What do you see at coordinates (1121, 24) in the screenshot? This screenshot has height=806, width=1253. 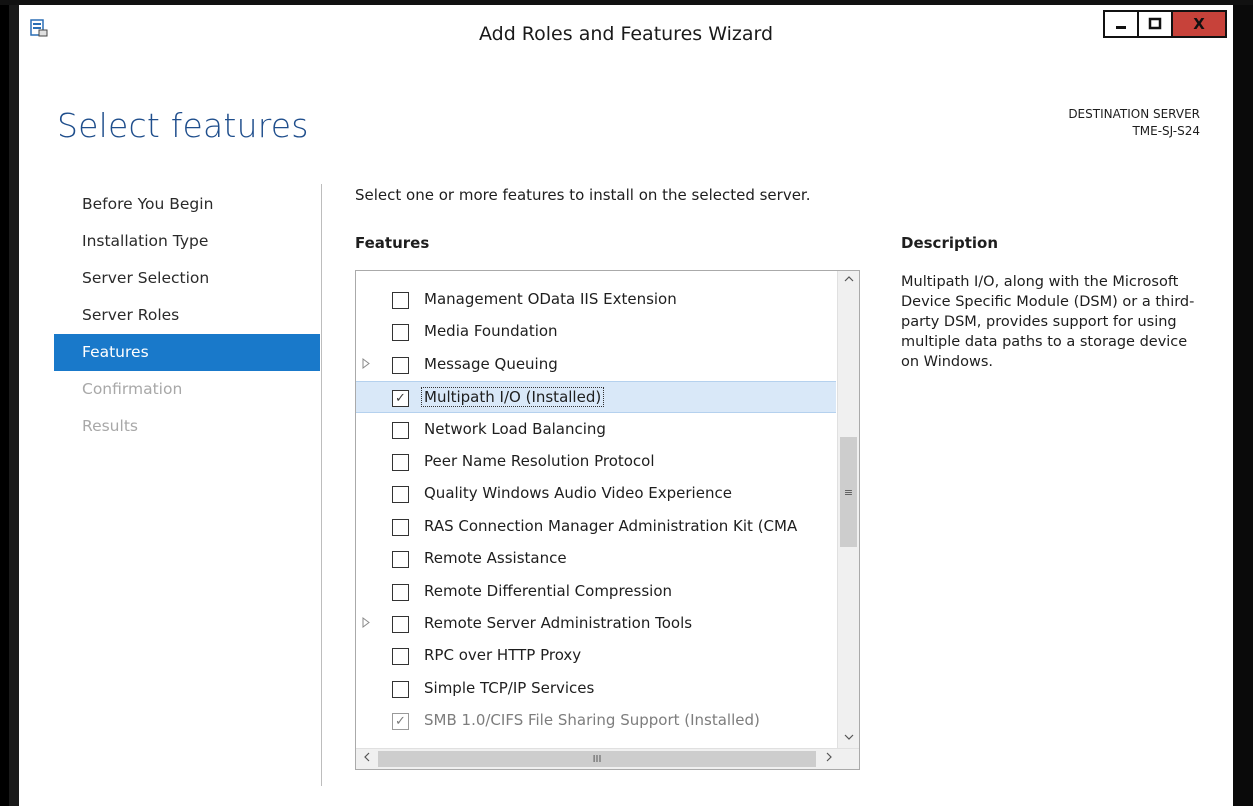 I see `minimize-button` at bounding box center [1121, 24].